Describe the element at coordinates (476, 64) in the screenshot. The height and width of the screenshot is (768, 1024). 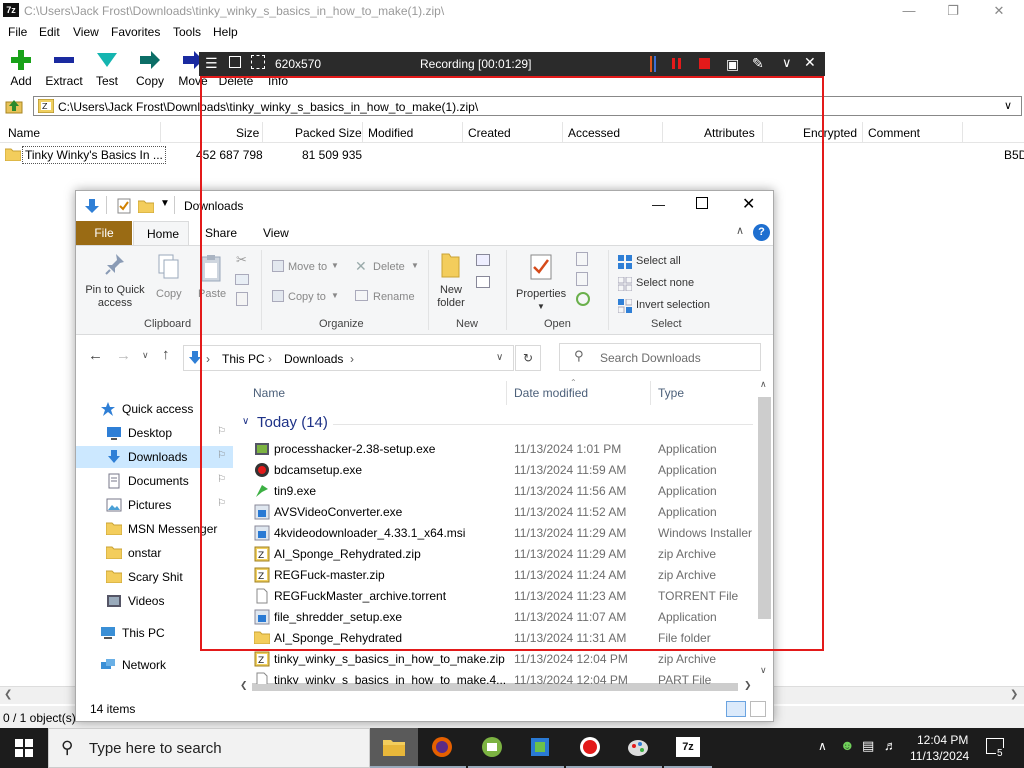
I see `recording-status: Recording [00:01:29]` at that location.